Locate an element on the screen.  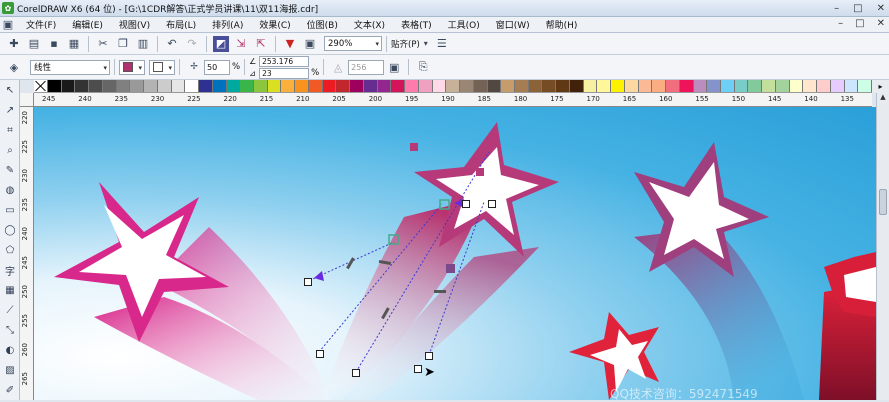
eyedropper-tool-icon: ✐ is located at coordinates (10, 390).